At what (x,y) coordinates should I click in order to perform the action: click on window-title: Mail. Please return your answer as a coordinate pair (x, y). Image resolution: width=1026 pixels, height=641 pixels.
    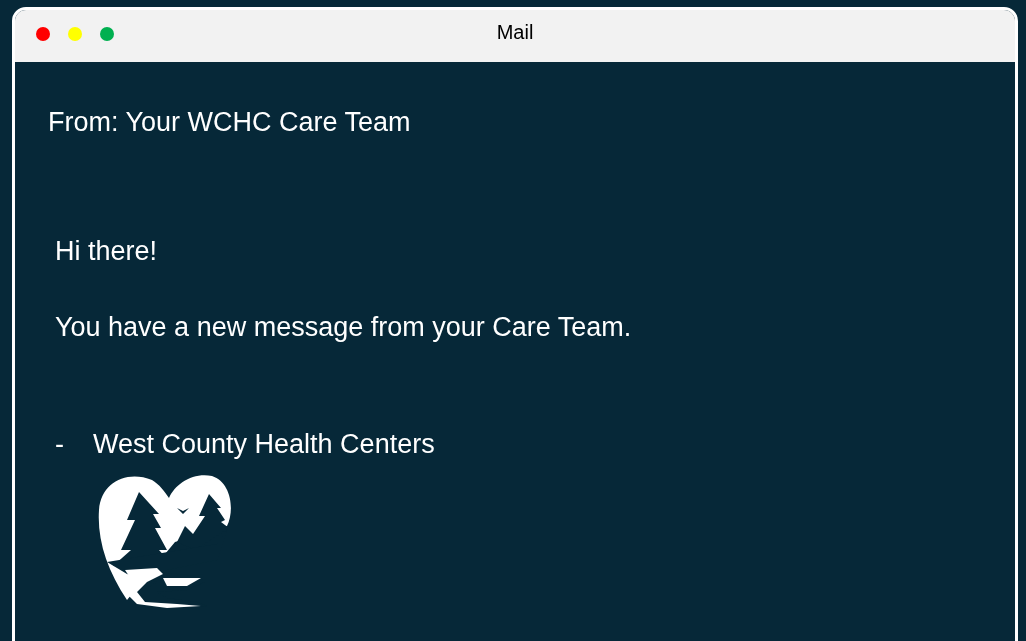
    Looking at the image, I should click on (515, 32).